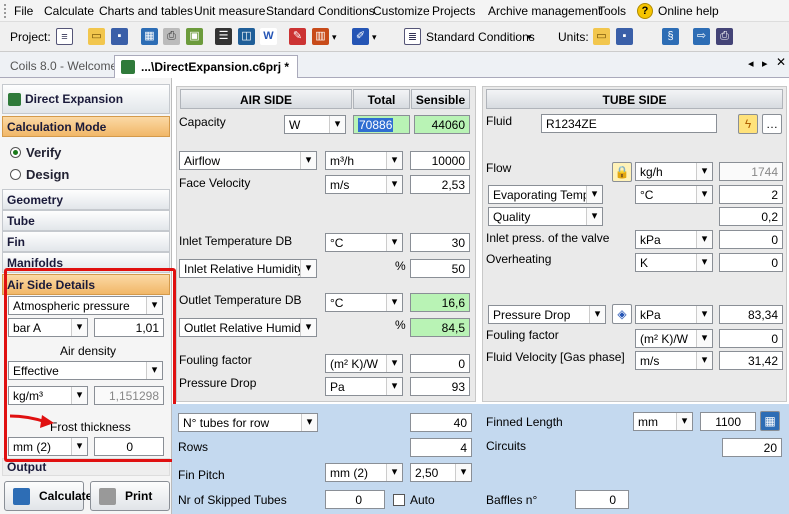 The width and height of the screenshot is (789, 514). What do you see at coordinates (248, 160) in the screenshot?
I see `airflow-mode-select: Airflow` at bounding box center [248, 160].